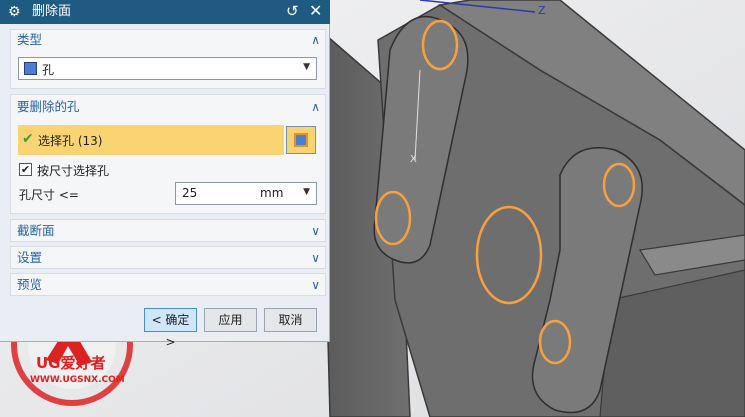  What do you see at coordinates (168, 285) in the screenshot?
I see `preview-section-header: 预览 ∨` at bounding box center [168, 285].